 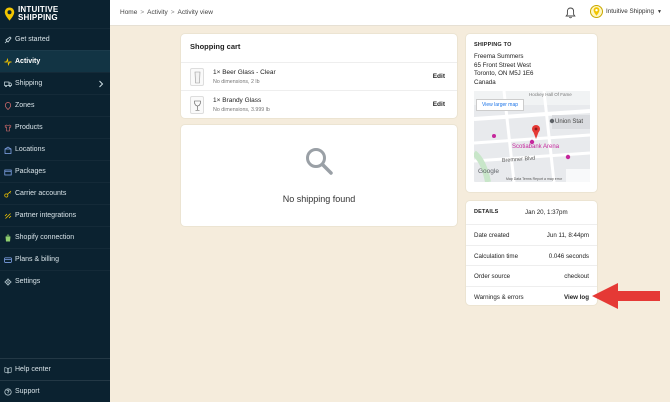 What do you see at coordinates (499, 297) in the screenshot?
I see `detail-key: Warnings & errors` at bounding box center [499, 297].